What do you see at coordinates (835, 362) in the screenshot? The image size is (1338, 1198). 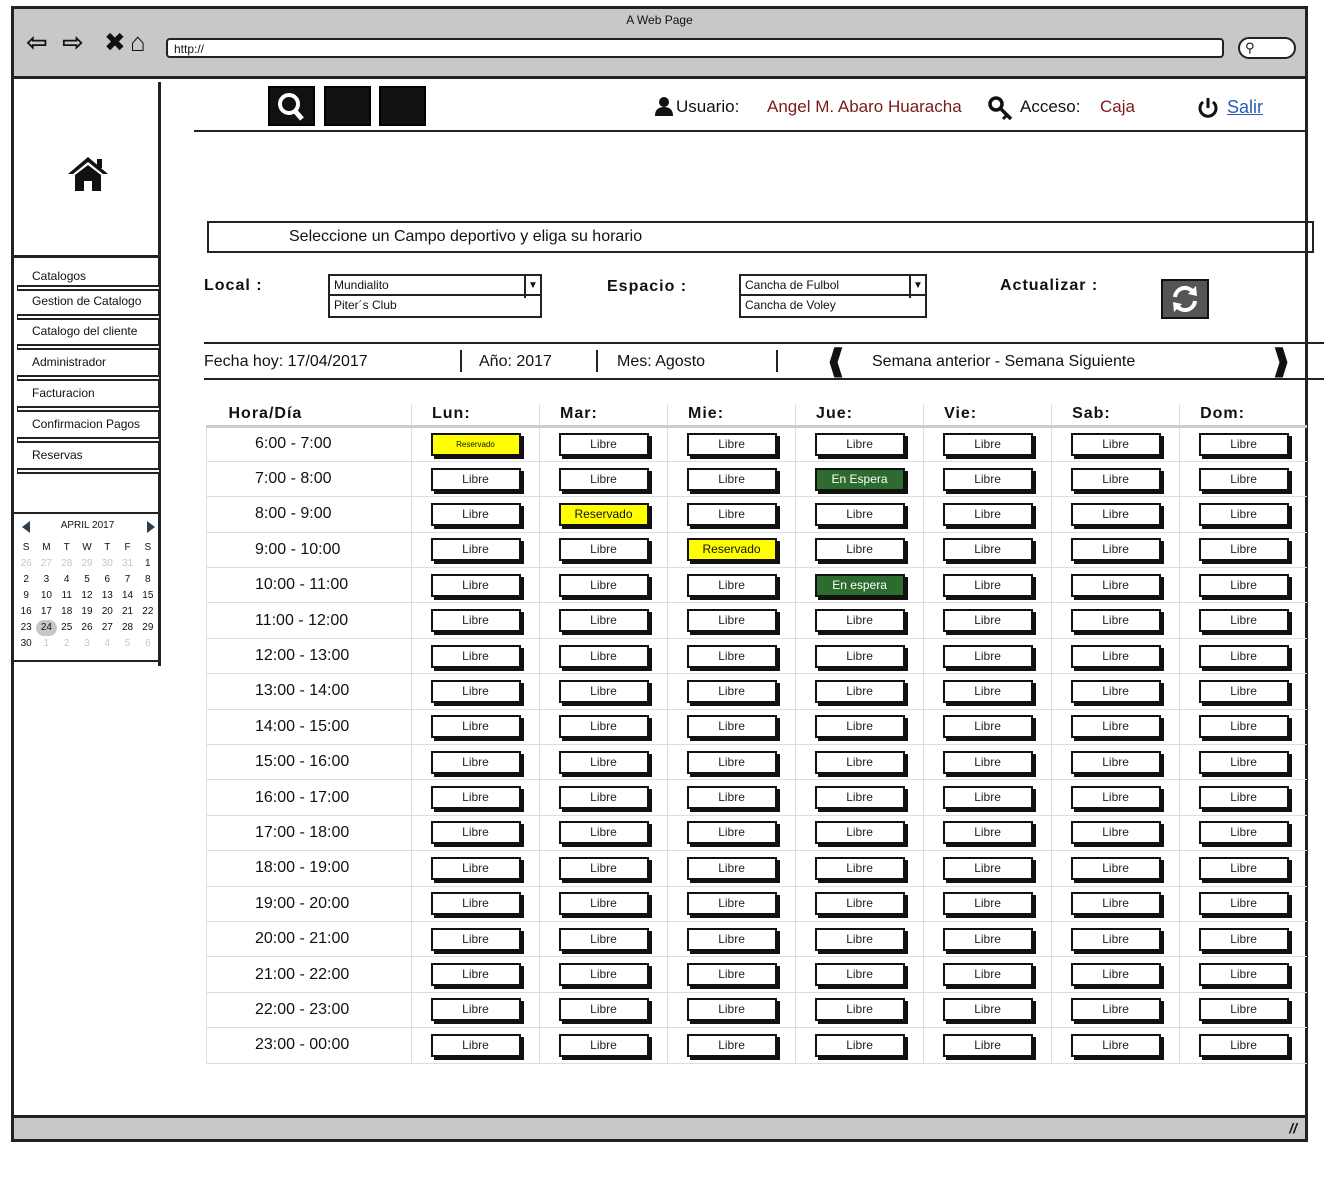 I see `chevron-left-icon: ⟨⟨` at bounding box center [835, 362].